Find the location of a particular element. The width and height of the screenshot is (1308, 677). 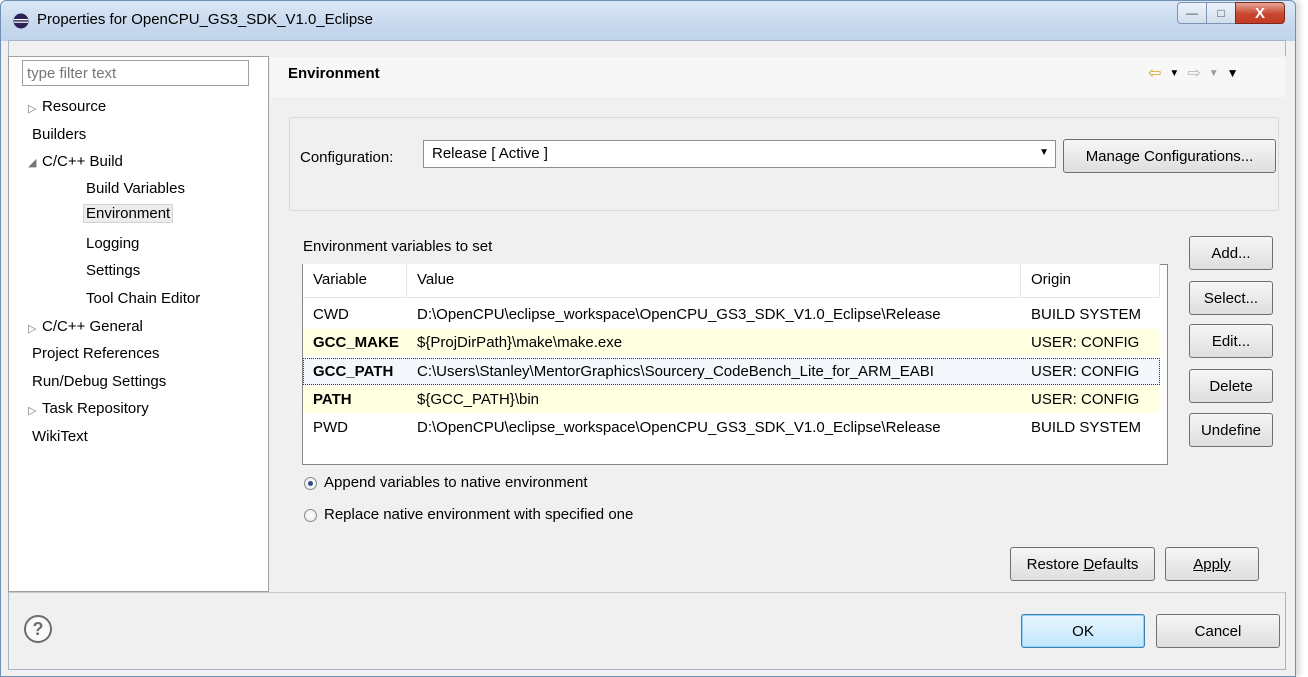

restore-defaults-button: Restore Defaults is located at coordinates (1082, 564).